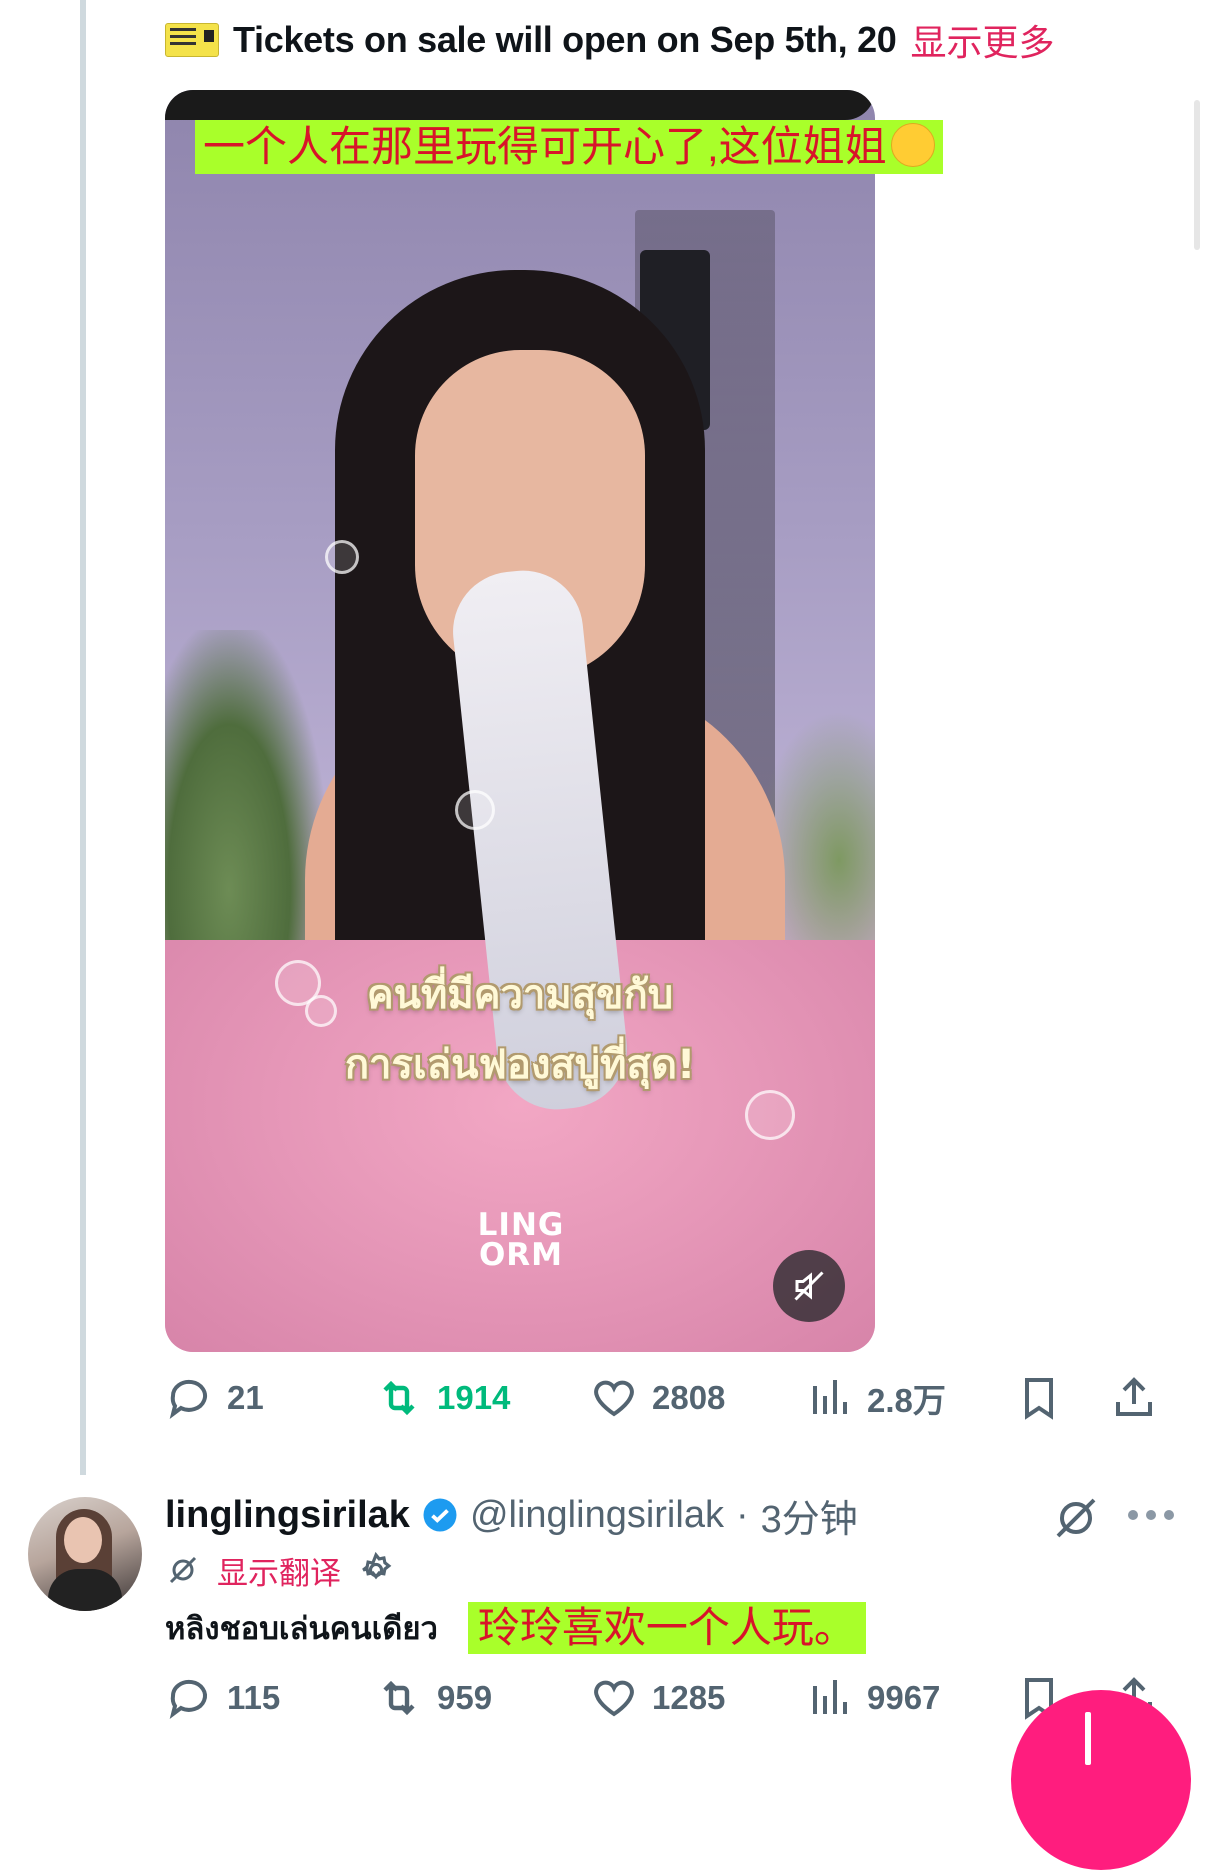 The height and width of the screenshot is (1870, 1206). I want to click on reply-button: 115, so click(270, 1698).